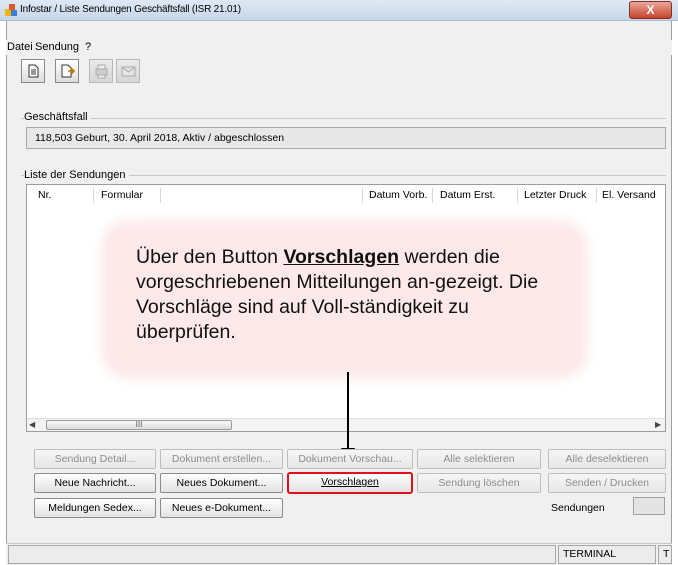 This screenshot has height=565, width=678. What do you see at coordinates (398, 195) in the screenshot?
I see `column-header-datum-vorb: Datum Vorb.` at bounding box center [398, 195].